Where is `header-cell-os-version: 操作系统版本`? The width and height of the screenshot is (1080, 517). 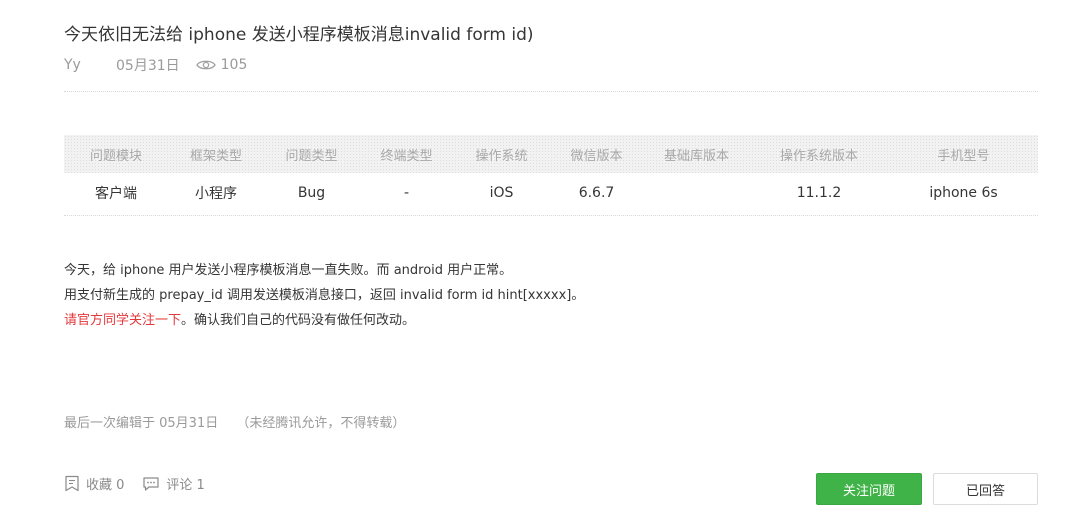 header-cell-os-version: 操作系统版本 is located at coordinates (818, 156).